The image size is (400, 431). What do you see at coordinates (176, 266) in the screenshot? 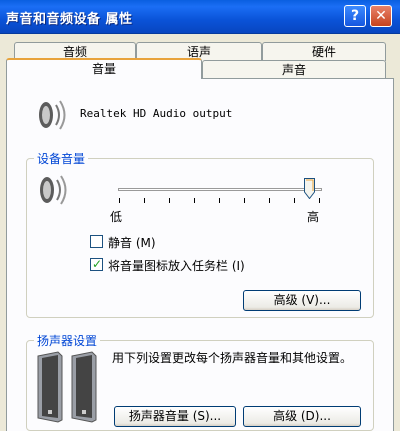
I see `tray-icon-label: 将音量图标放入任务栏 (I)` at bounding box center [176, 266].